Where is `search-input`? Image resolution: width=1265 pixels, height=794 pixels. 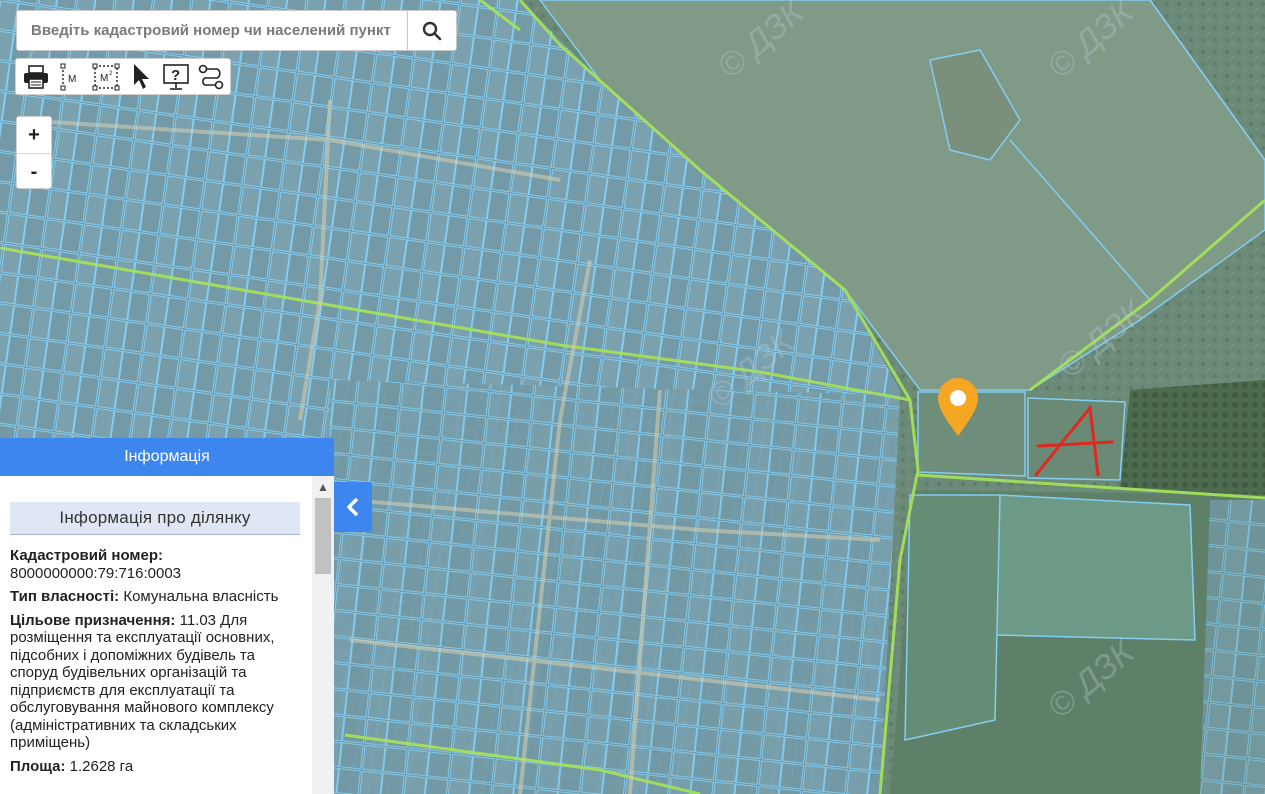
search-input is located at coordinates (212, 30).